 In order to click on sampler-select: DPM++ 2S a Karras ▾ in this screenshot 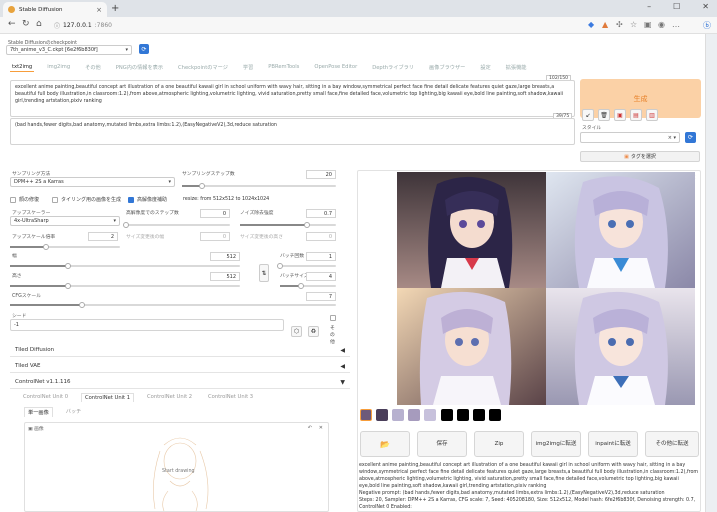, I will do `click(92, 182)`.